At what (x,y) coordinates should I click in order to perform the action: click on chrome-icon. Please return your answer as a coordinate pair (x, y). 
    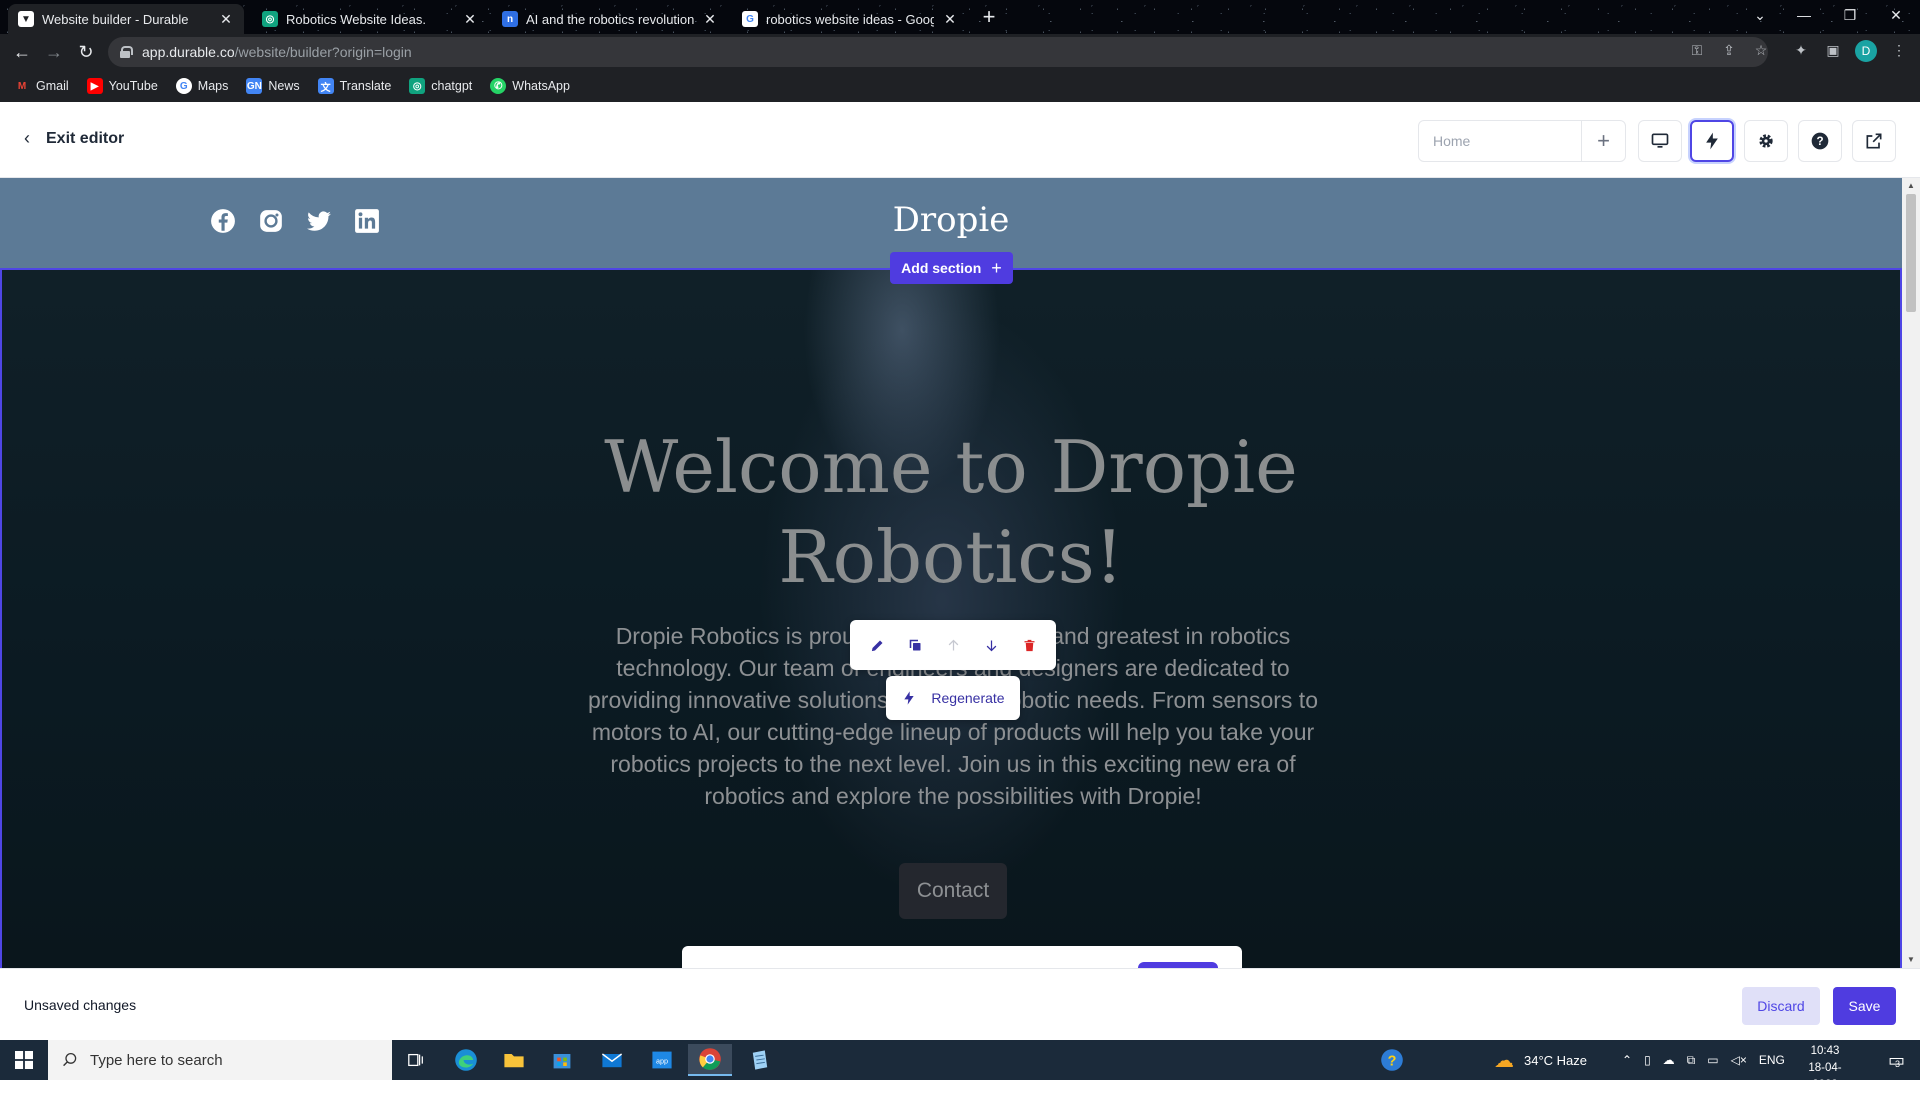
    Looking at the image, I should click on (710, 1060).